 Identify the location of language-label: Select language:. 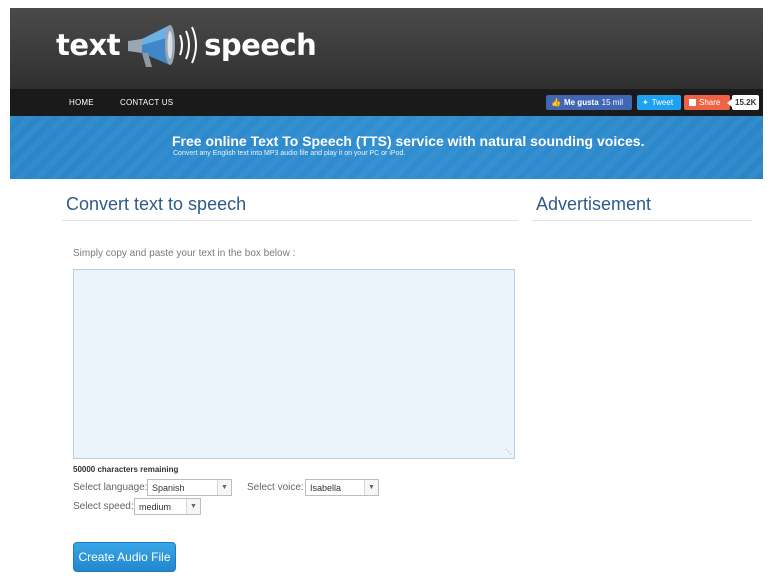
(110, 487).